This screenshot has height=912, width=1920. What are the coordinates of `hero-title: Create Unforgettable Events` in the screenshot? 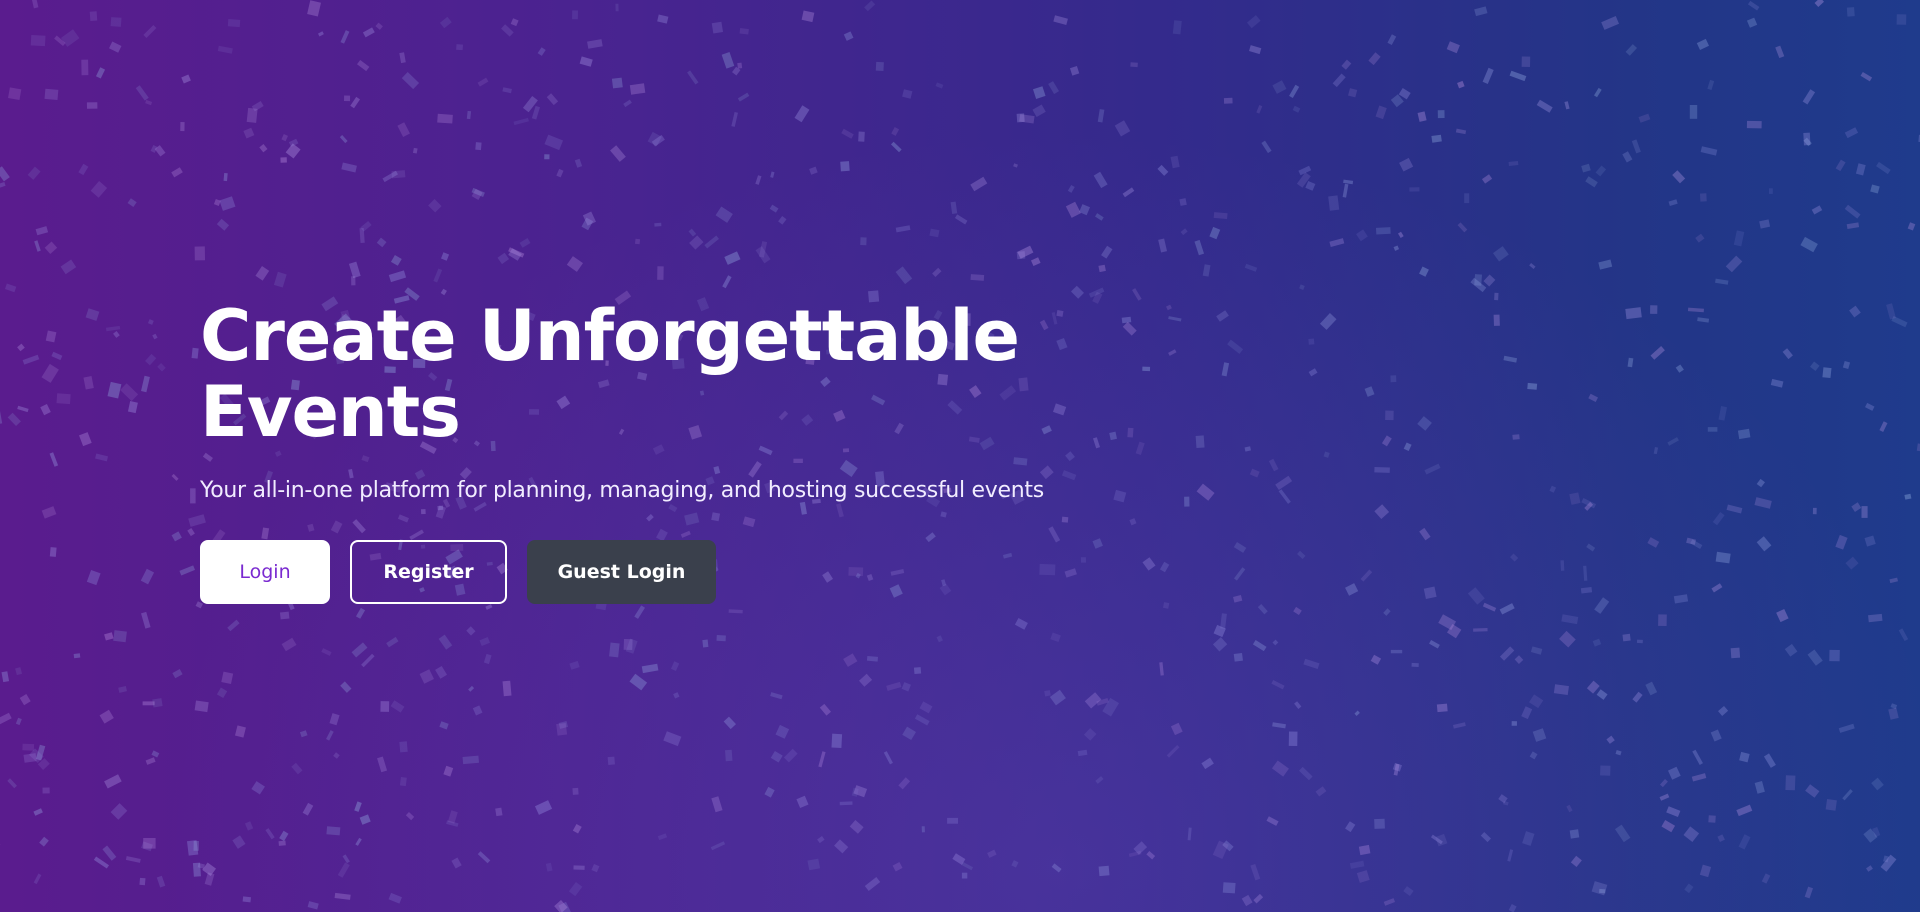 It's located at (700, 374).